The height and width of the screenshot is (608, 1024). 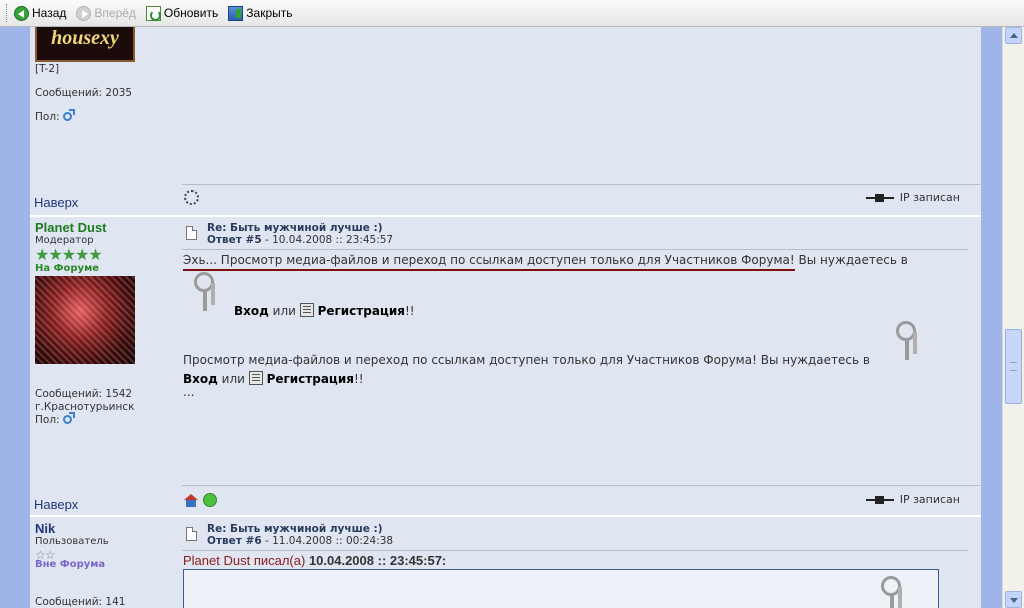 I want to click on message-count: Сообщений: 2035, so click(x=84, y=93).